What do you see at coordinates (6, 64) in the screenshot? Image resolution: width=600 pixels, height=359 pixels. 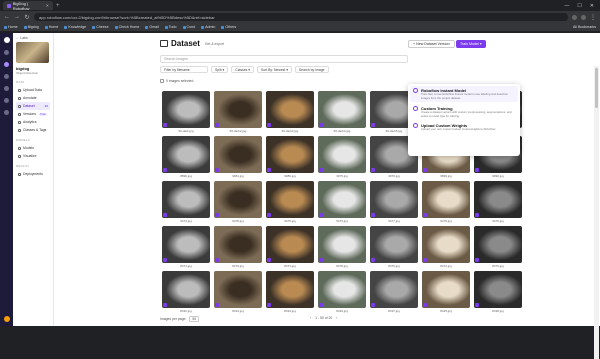 I see `workspace-icon` at bounding box center [6, 64].